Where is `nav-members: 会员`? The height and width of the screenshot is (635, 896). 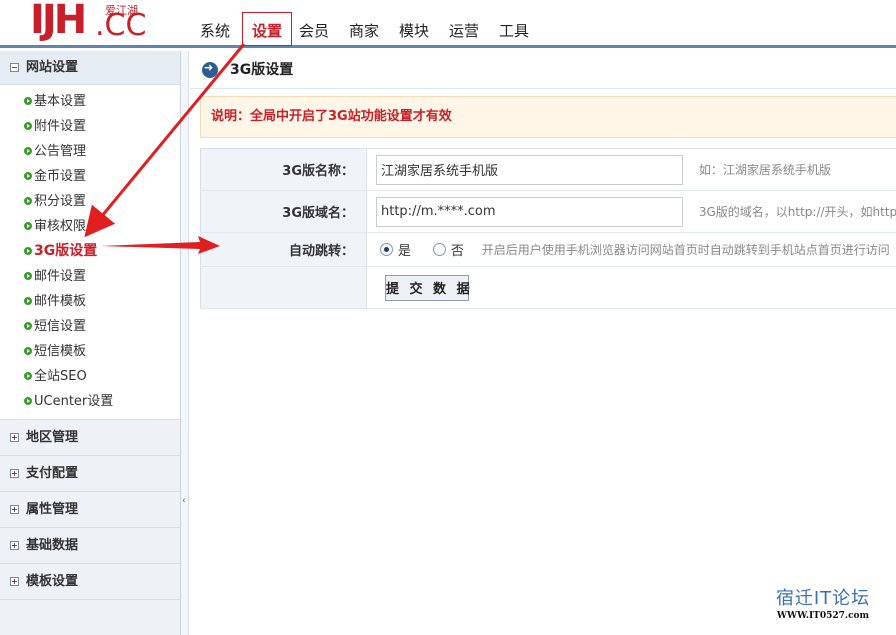 nav-members: 会员 is located at coordinates (314, 29).